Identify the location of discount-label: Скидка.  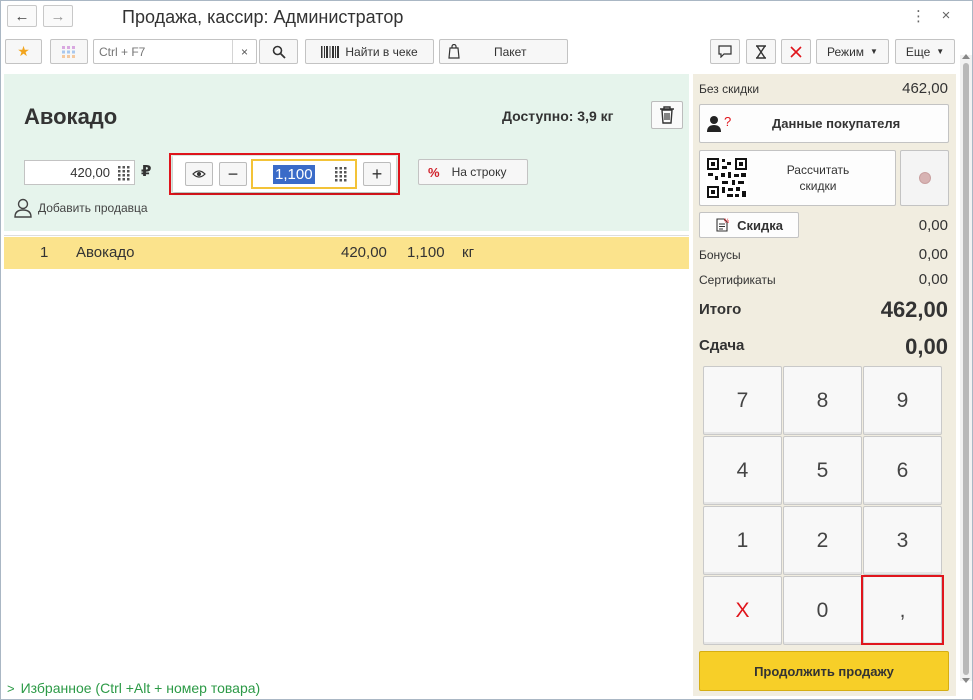
(760, 225).